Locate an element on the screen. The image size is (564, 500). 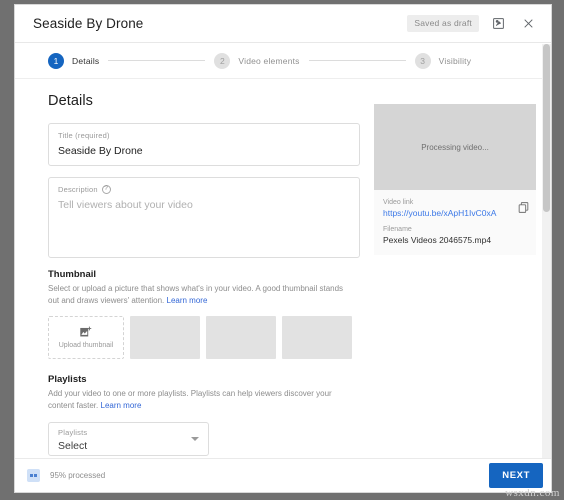
filename-label: Filename is located at coordinates (397, 229).